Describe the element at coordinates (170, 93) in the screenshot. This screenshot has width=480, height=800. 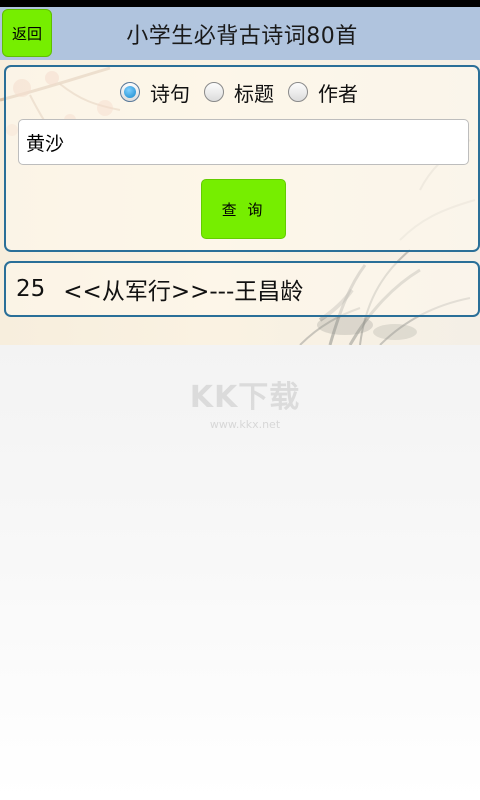
I see `radio-label-line: 诗句` at that location.